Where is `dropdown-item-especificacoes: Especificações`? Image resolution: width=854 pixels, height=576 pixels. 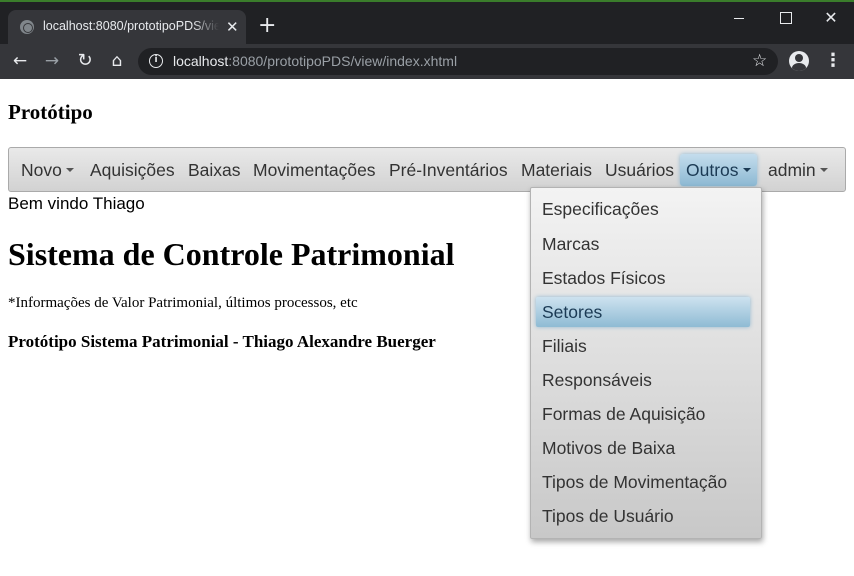
dropdown-item-especificacoes: Especificações is located at coordinates (643, 209).